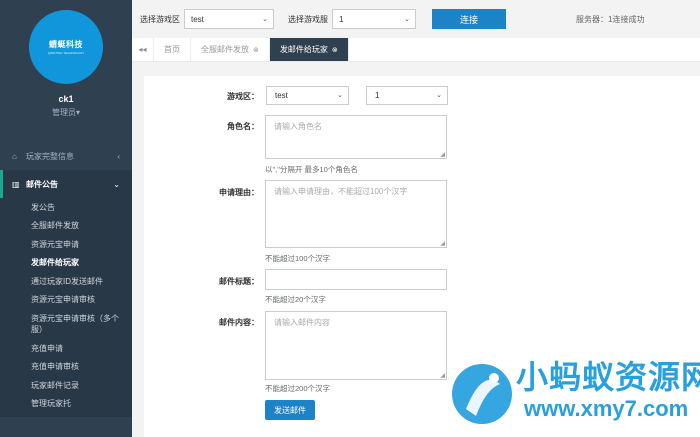 This screenshot has height=437, width=700. Describe the element at coordinates (281, 95) in the screenshot. I see `form-zone-value: test` at that location.